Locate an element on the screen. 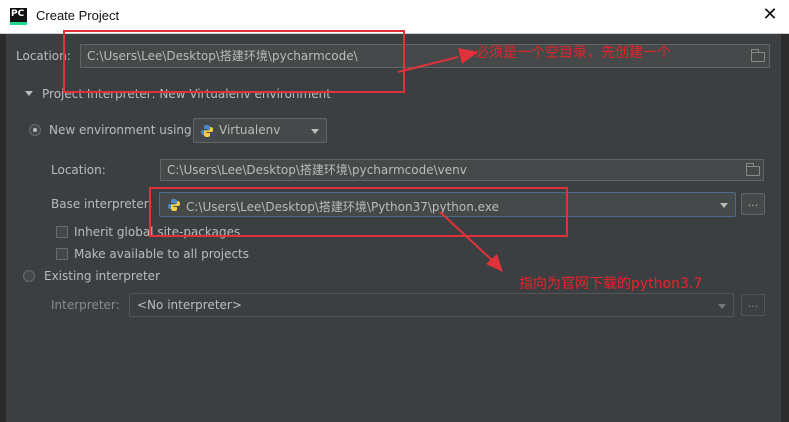 The height and width of the screenshot is (422, 789). annotation-arrows is located at coordinates (450, 160).